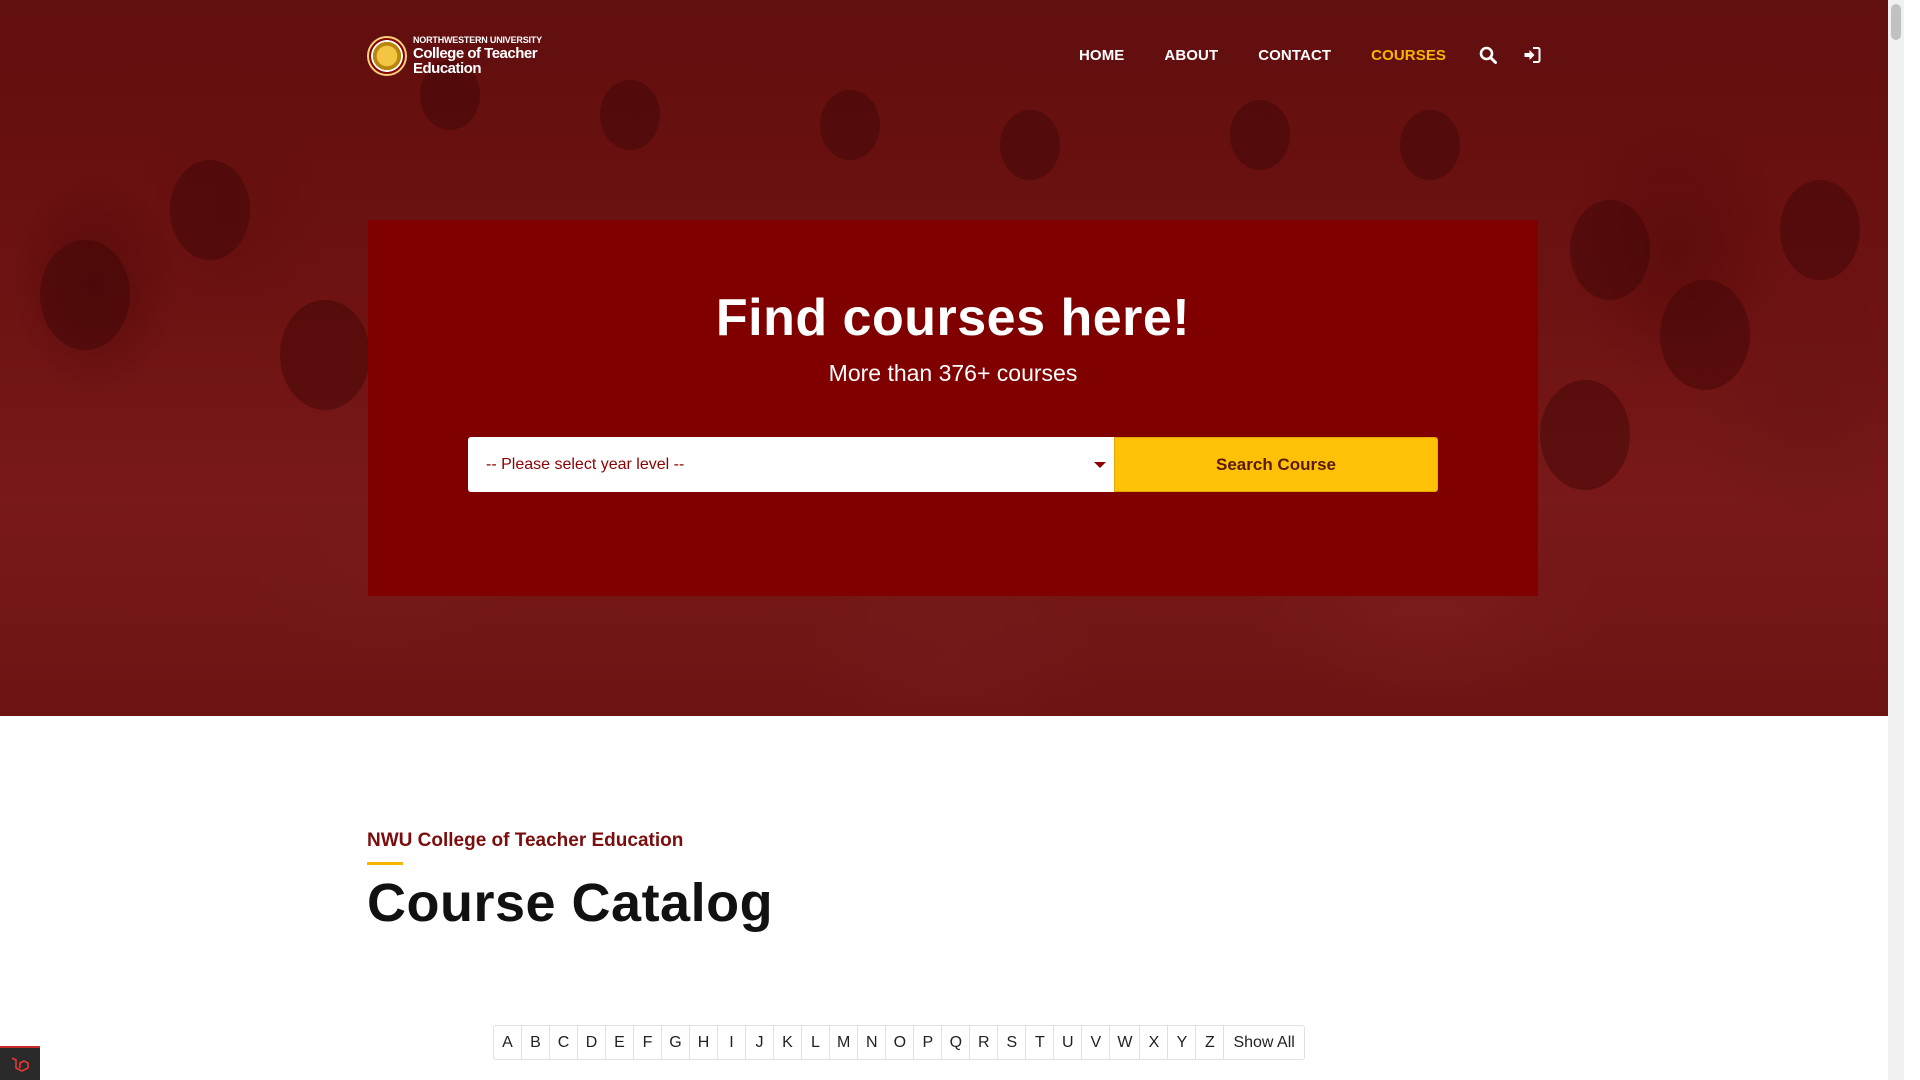 The height and width of the screenshot is (1080, 1920). What do you see at coordinates (928, 1042) in the screenshot?
I see `letter-filter-p: P` at bounding box center [928, 1042].